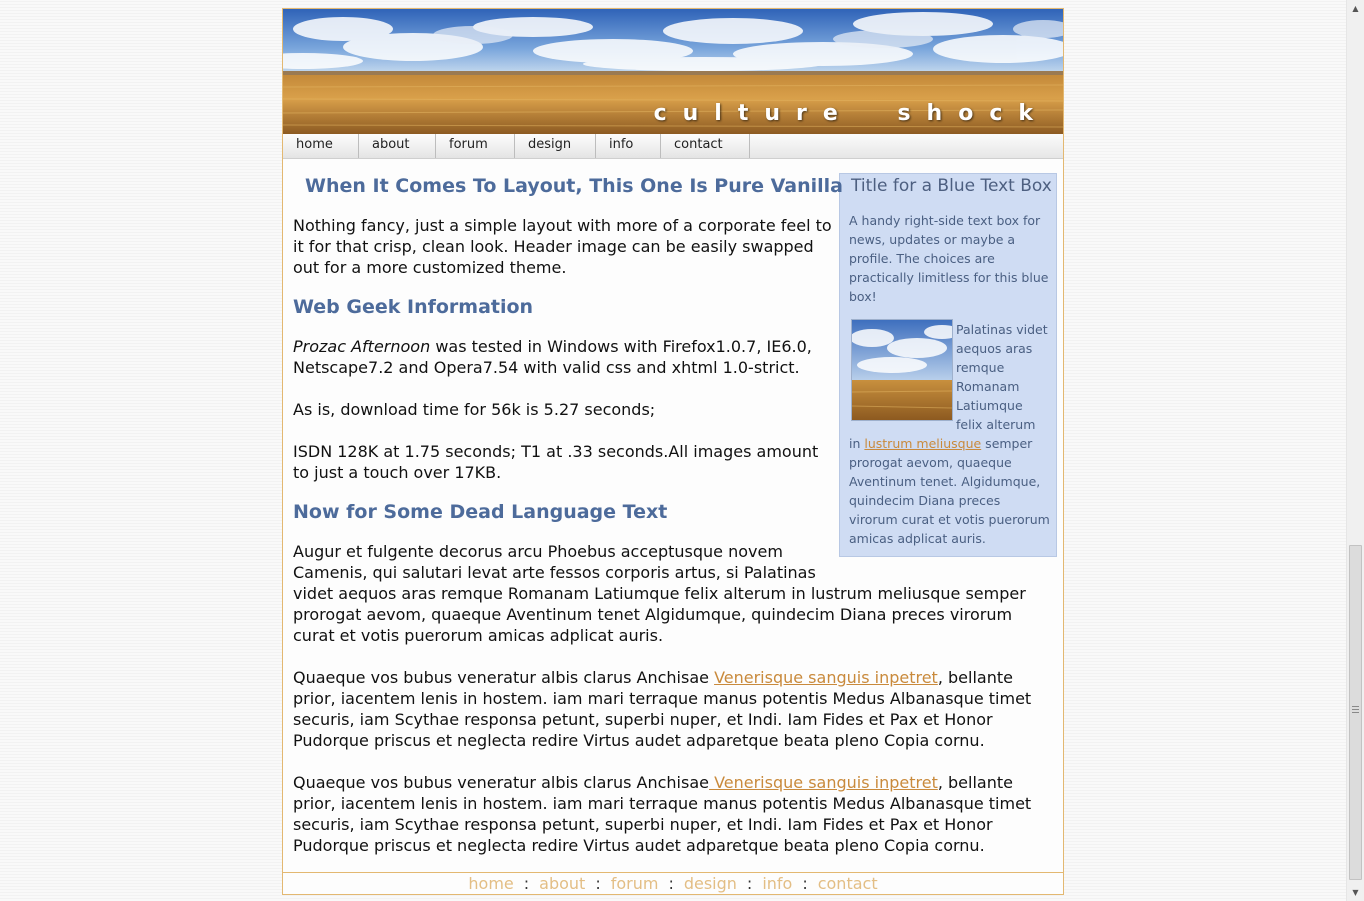 This screenshot has width=1364, height=901. What do you see at coordinates (922, 443) in the screenshot?
I see `sidebar-link: lustrum meliusque` at bounding box center [922, 443].